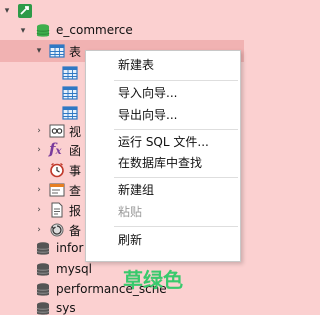  What do you see at coordinates (57, 190) in the screenshot?
I see `query-icon` at bounding box center [57, 190].